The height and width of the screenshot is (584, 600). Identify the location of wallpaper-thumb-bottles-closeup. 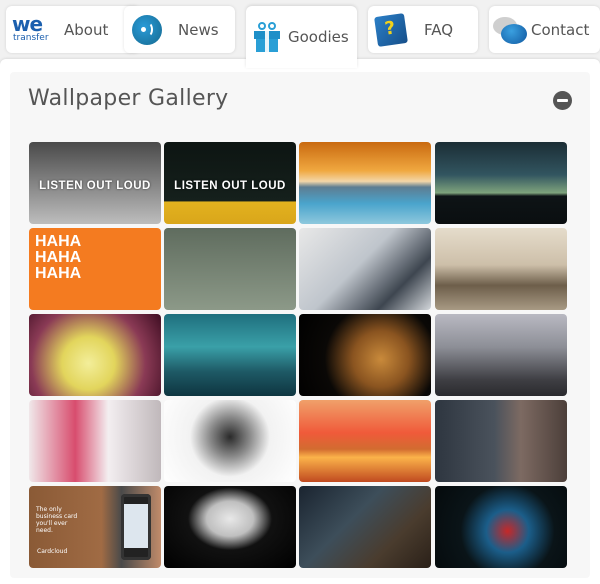
(365, 269).